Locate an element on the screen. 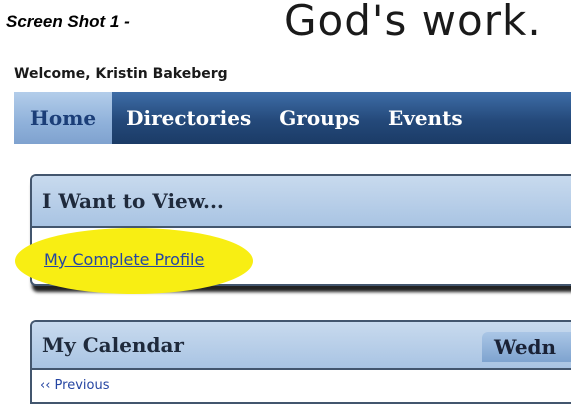  nav-tab-home: Home is located at coordinates (63, 118).